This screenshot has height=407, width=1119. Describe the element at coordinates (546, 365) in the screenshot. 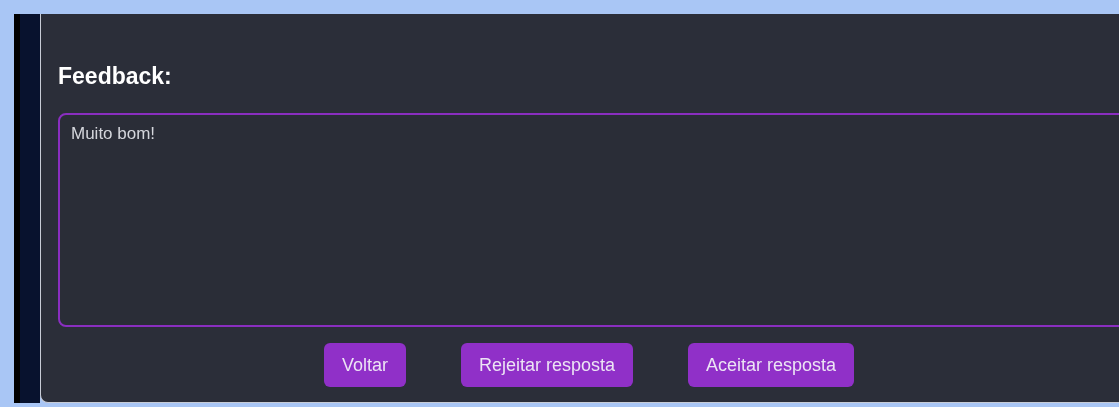

I see `action-button: Rejeitar resposta` at that location.